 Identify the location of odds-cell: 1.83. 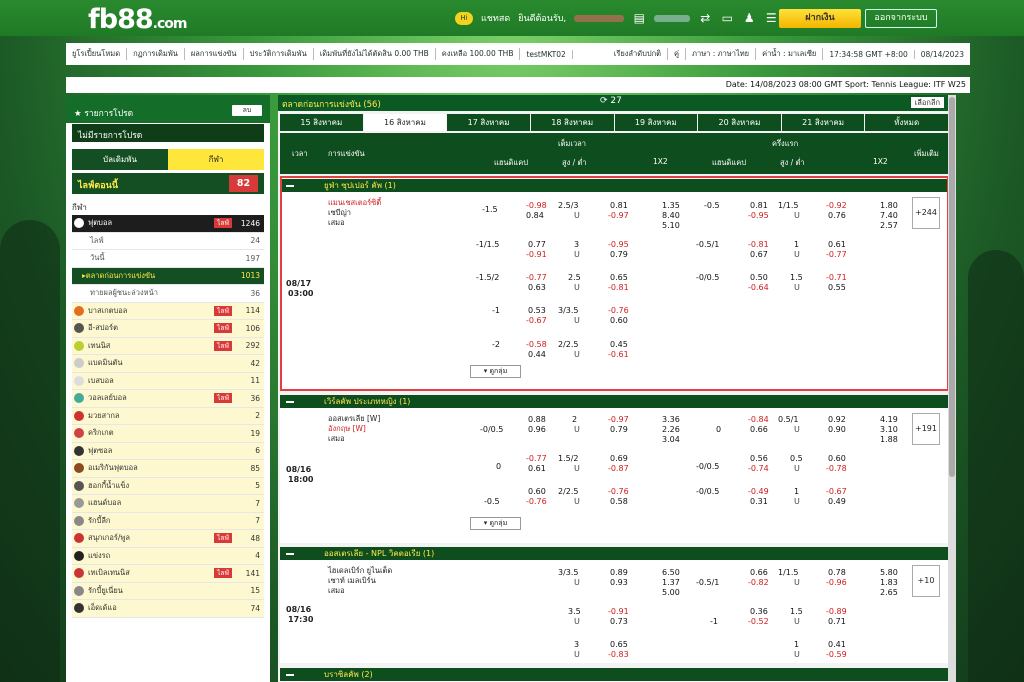
(889, 582).